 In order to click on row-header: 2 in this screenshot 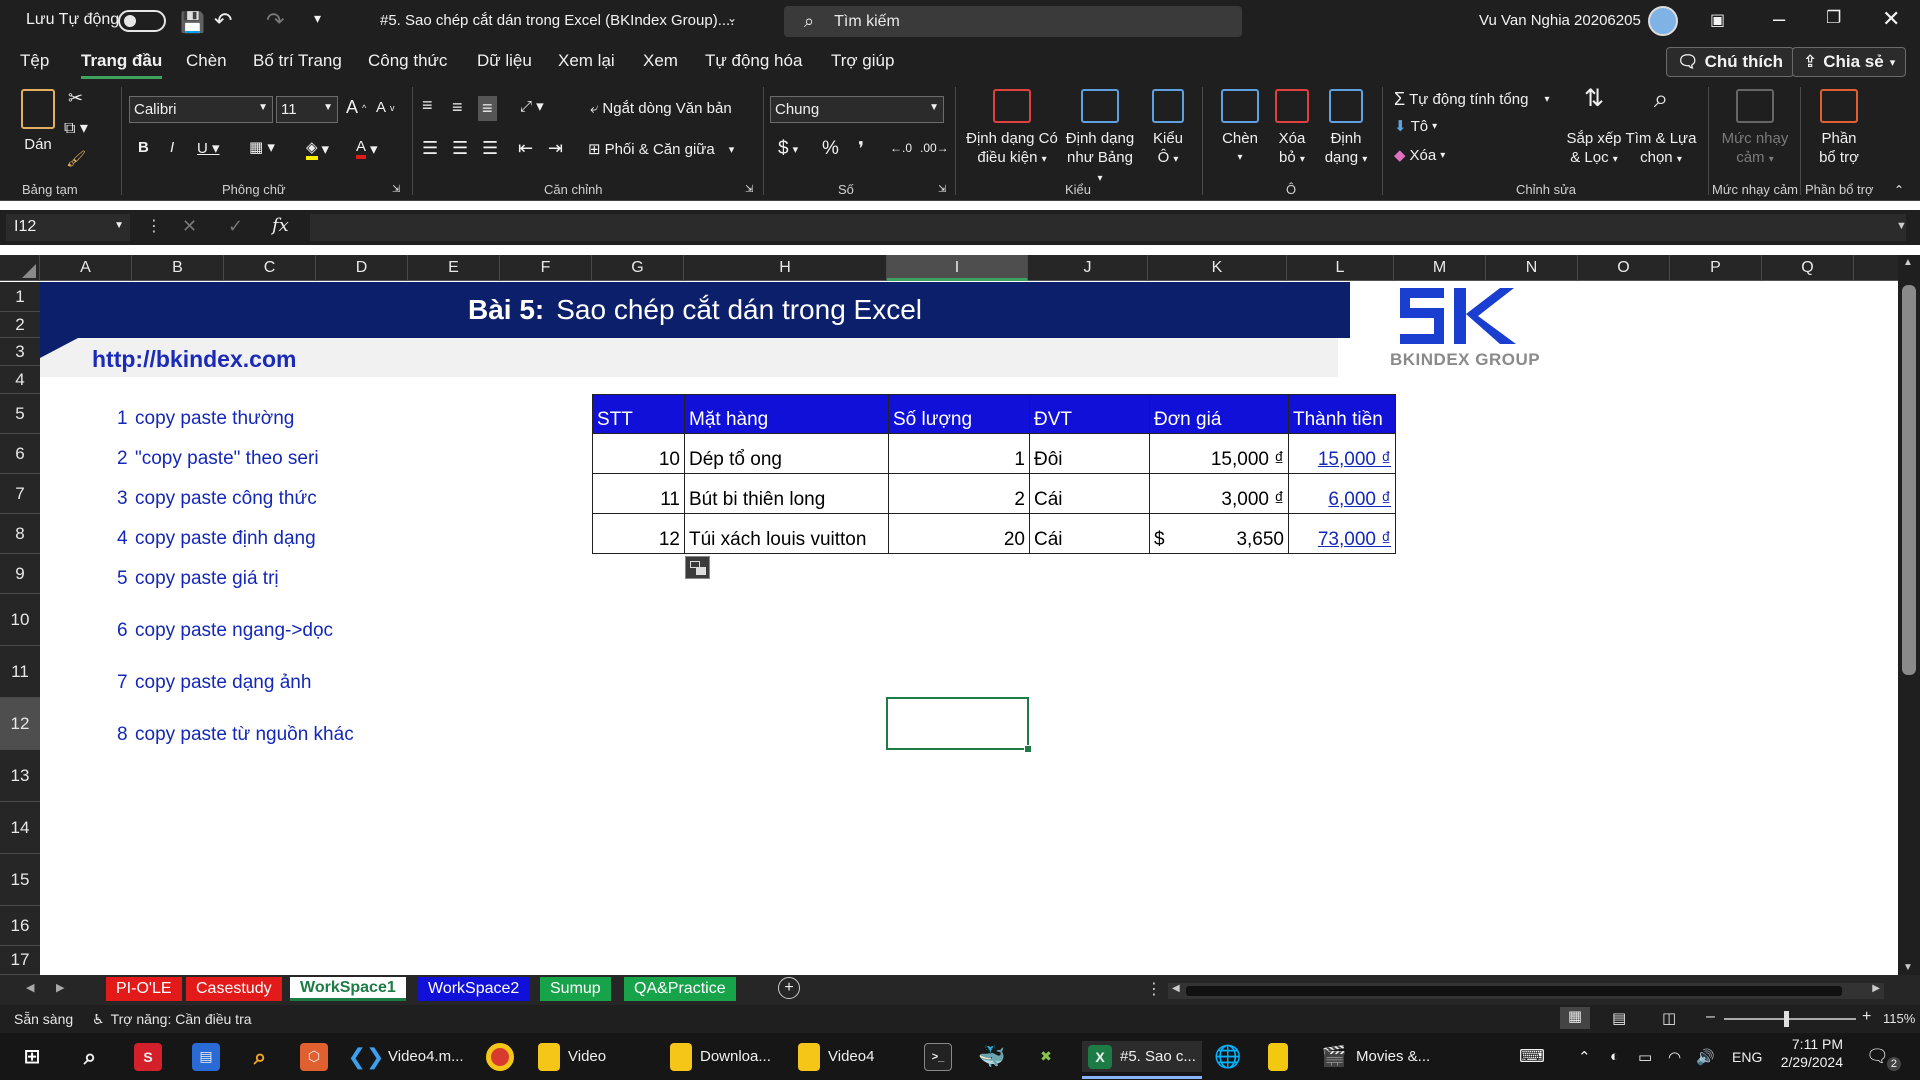, I will do `click(20, 325)`.